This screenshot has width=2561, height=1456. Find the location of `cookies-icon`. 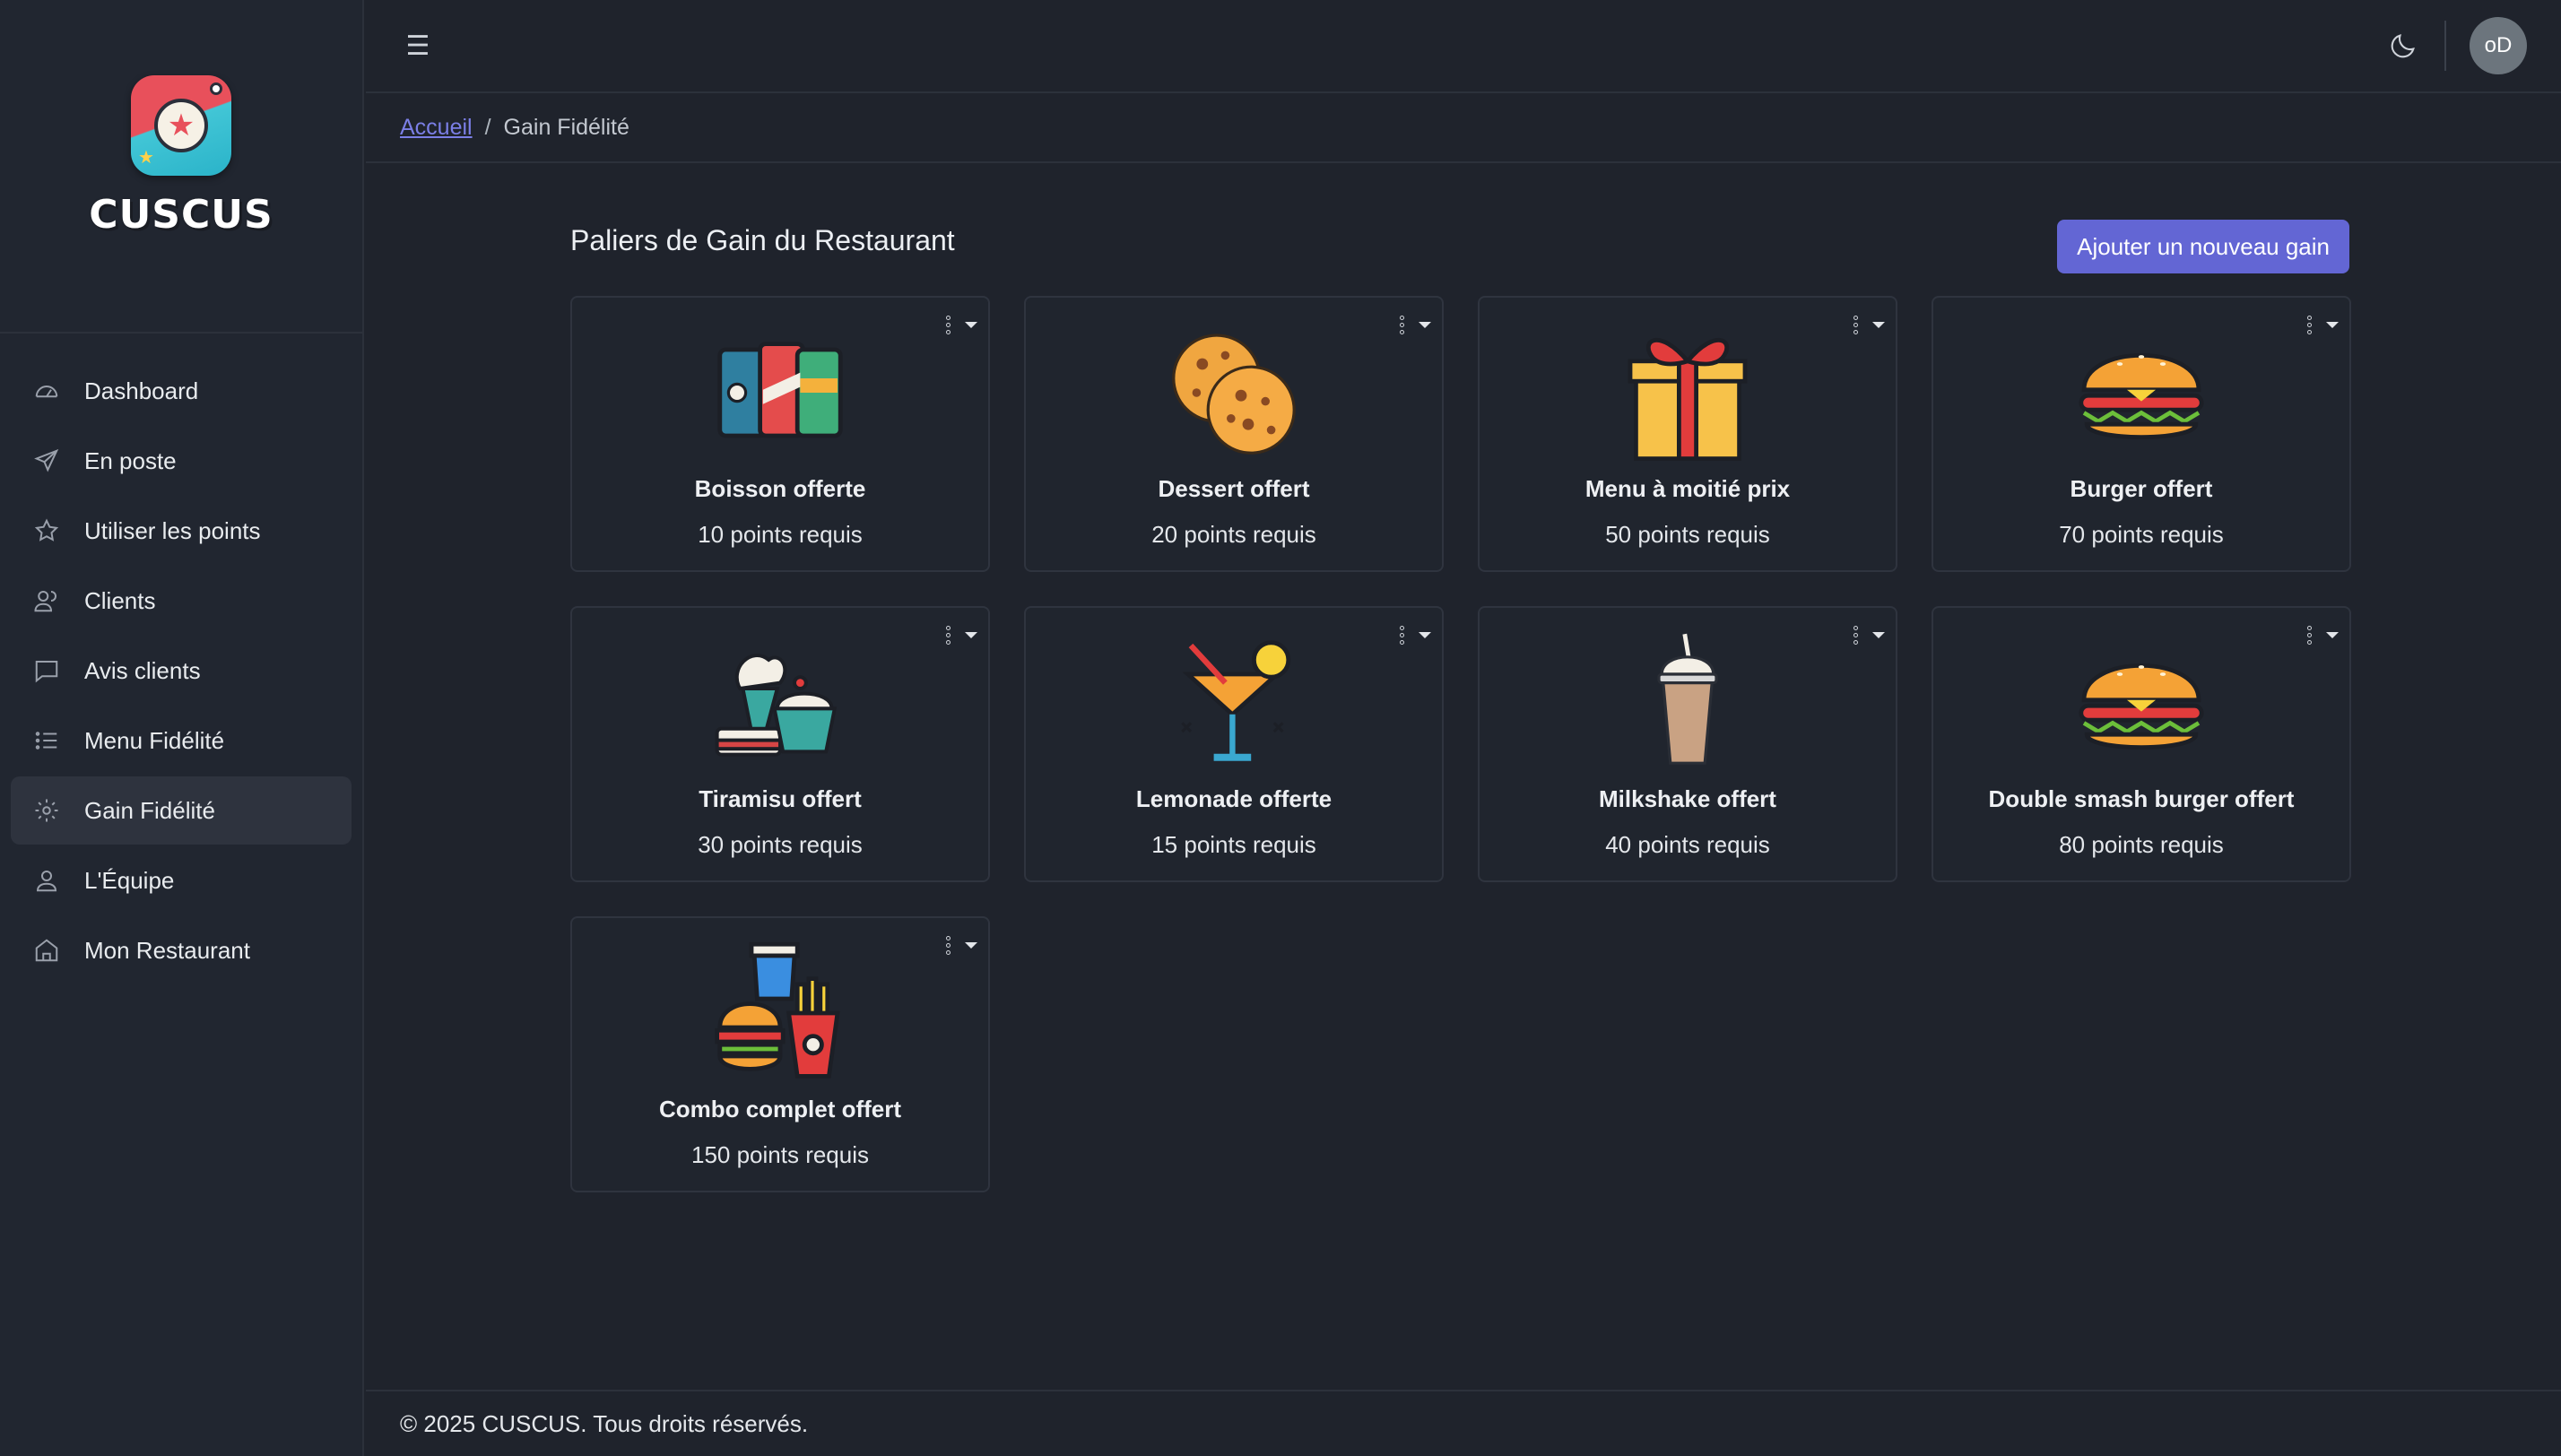

cookies-icon is located at coordinates (1234, 392).